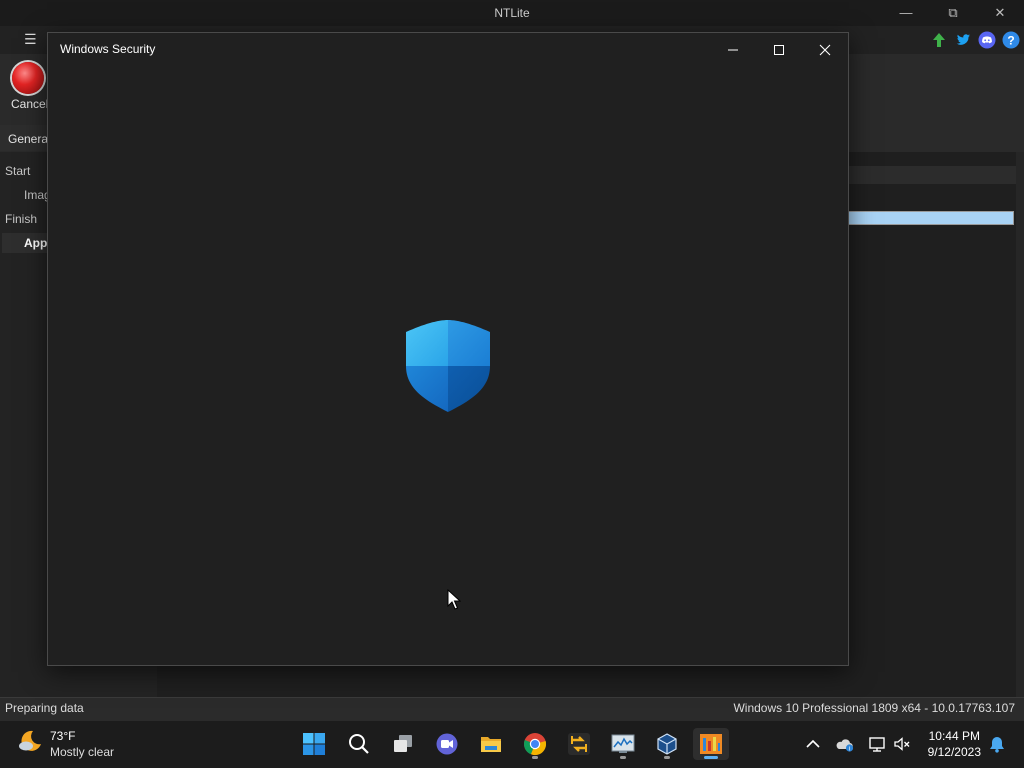  I want to click on windows-security-title: Windows Security, so click(108, 49).